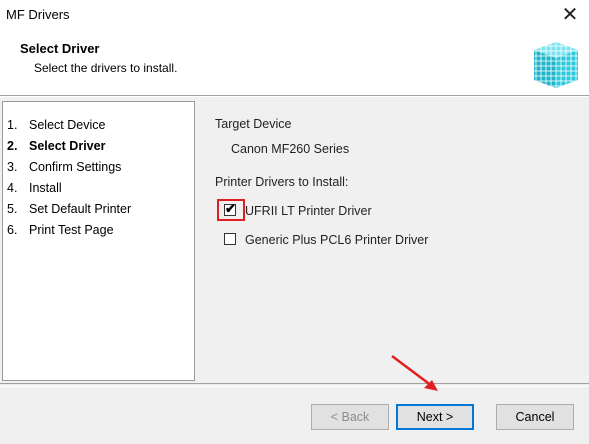 The image size is (589, 444). What do you see at coordinates (38, 14) in the screenshot?
I see `window-title: MF Drivers` at bounding box center [38, 14].